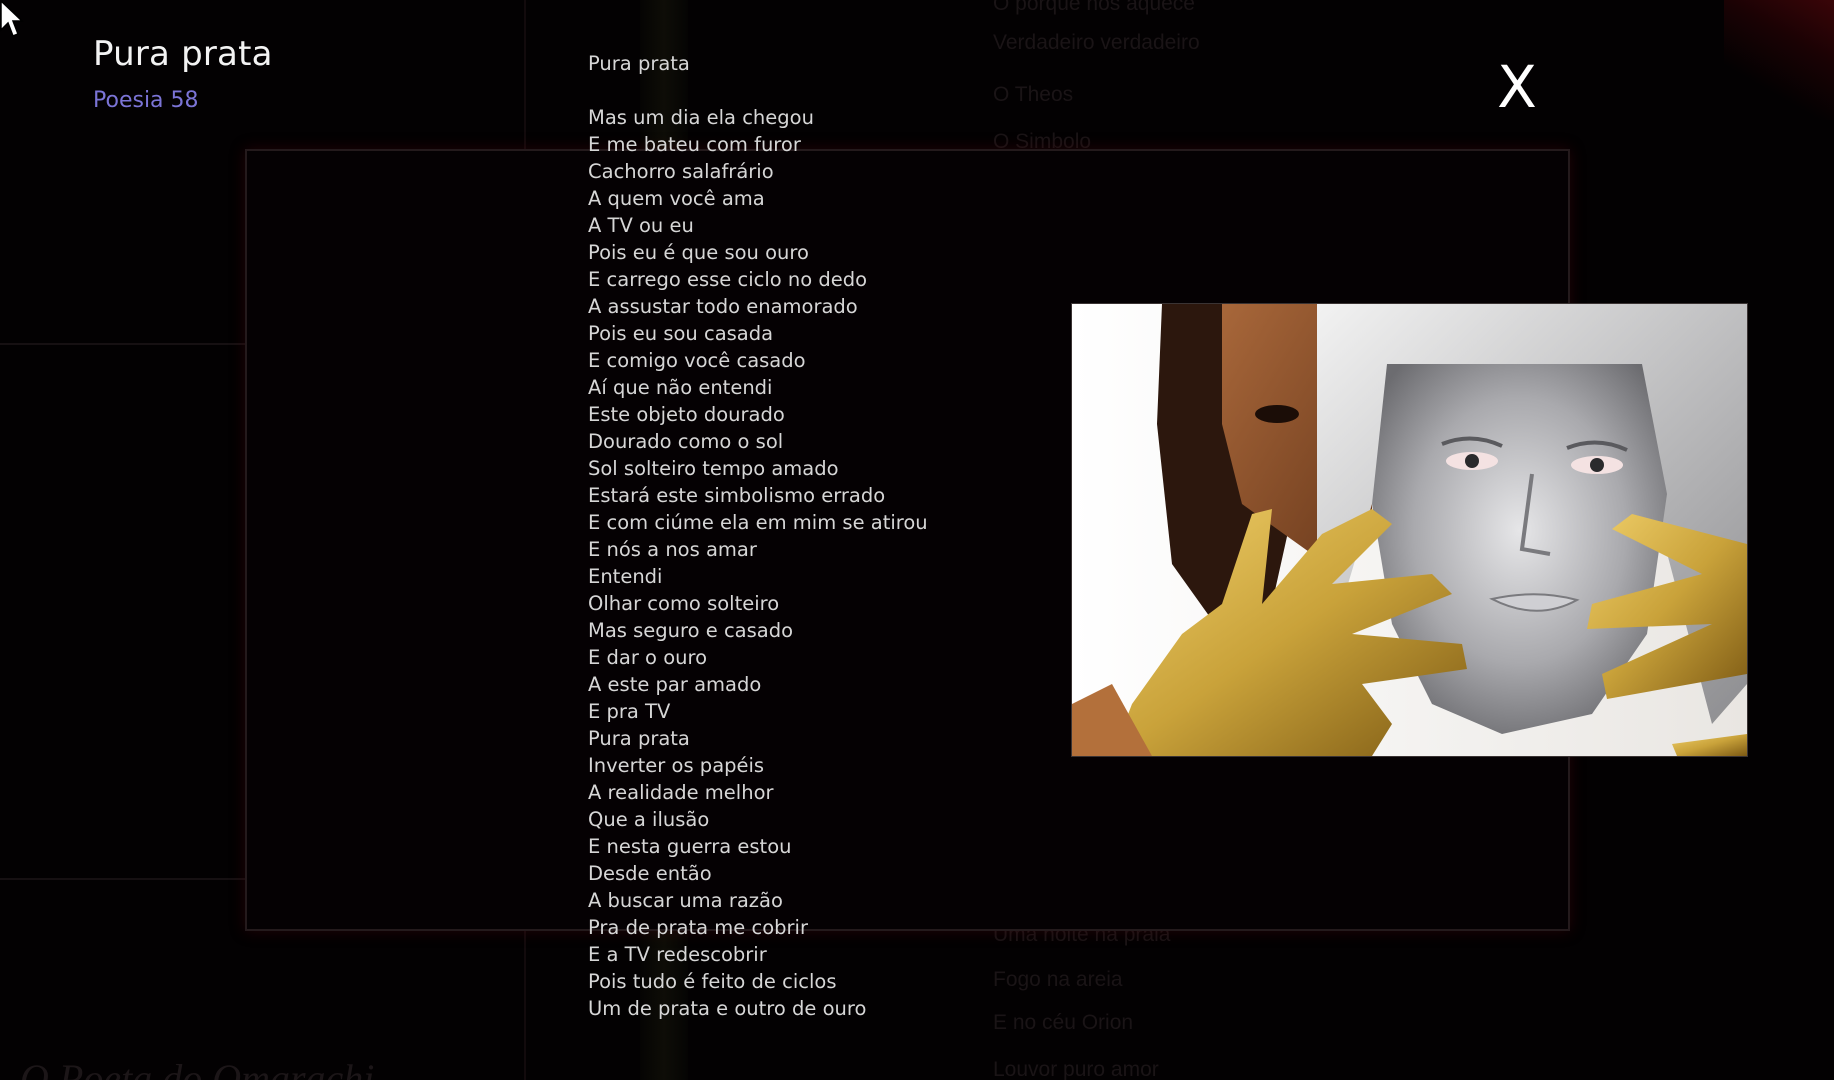  I want to click on background-rule-lower, so click(122, 879).